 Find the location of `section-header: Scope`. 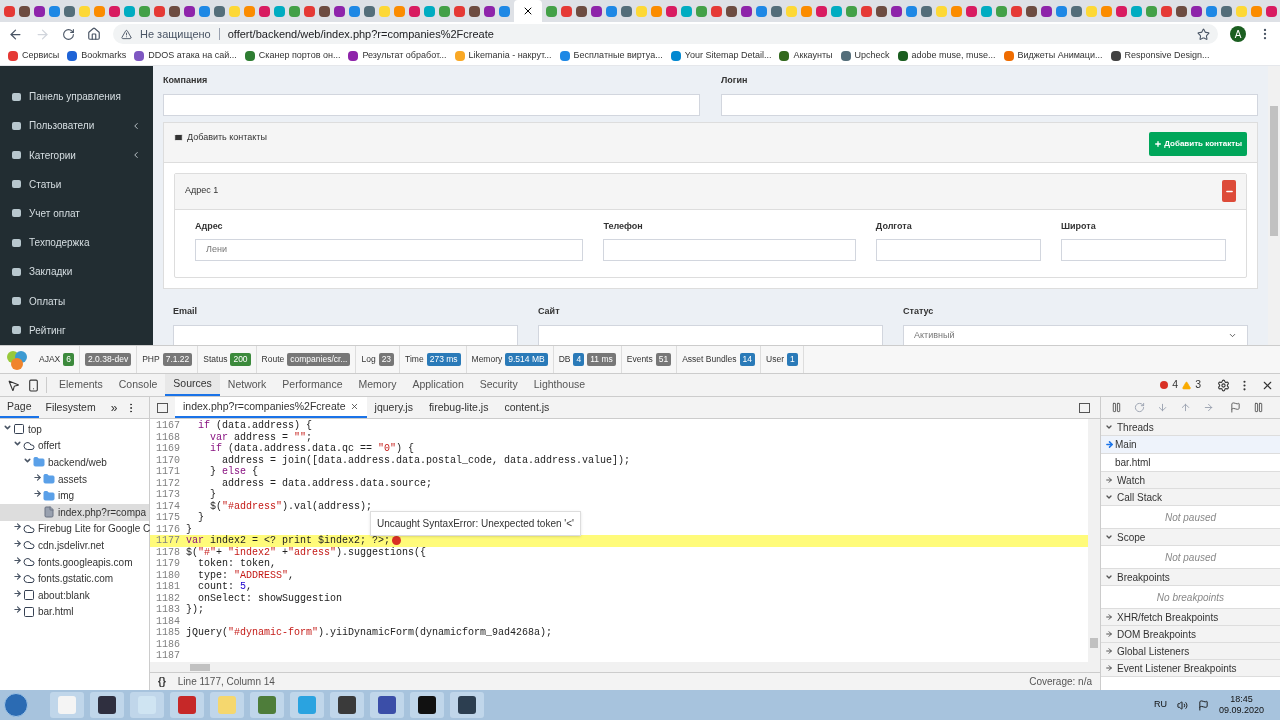

section-header: Scope is located at coordinates (1190, 537).